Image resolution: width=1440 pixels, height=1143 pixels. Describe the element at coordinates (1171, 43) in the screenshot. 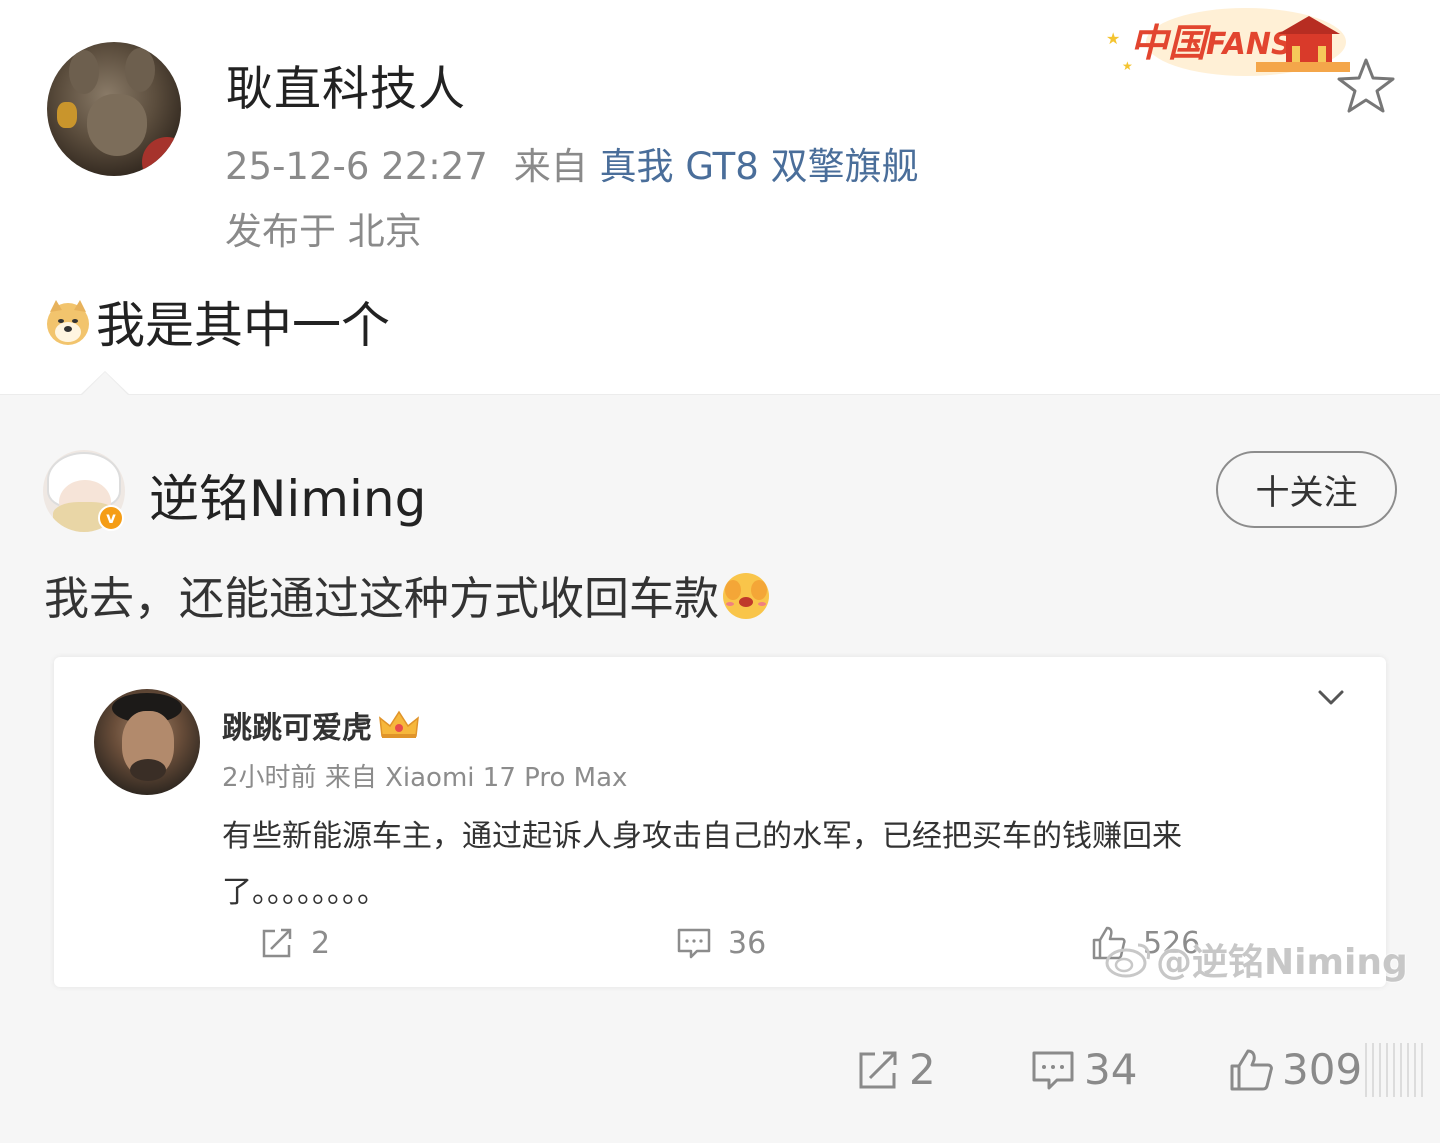

I see `badge-text: 中国` at that location.